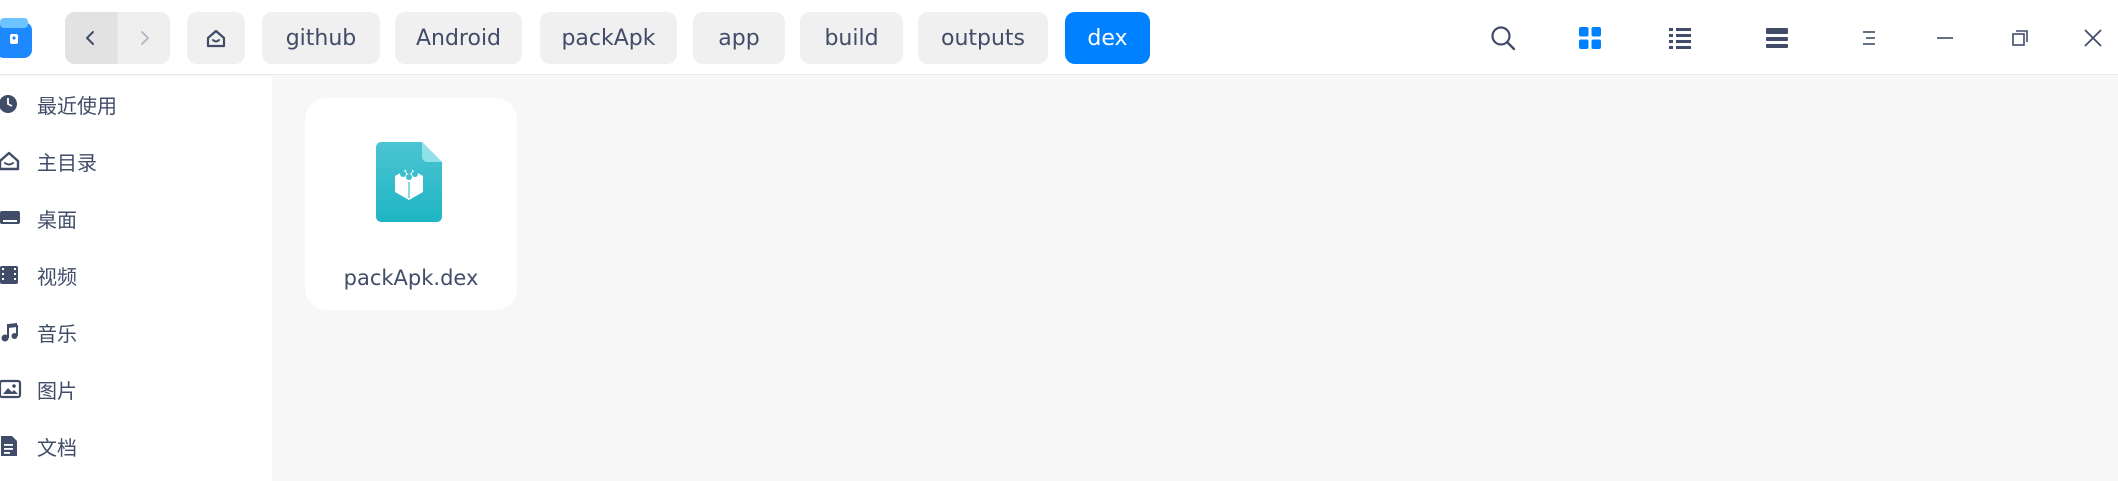 The height and width of the screenshot is (481, 2118). I want to click on forward-button, so click(143, 38).